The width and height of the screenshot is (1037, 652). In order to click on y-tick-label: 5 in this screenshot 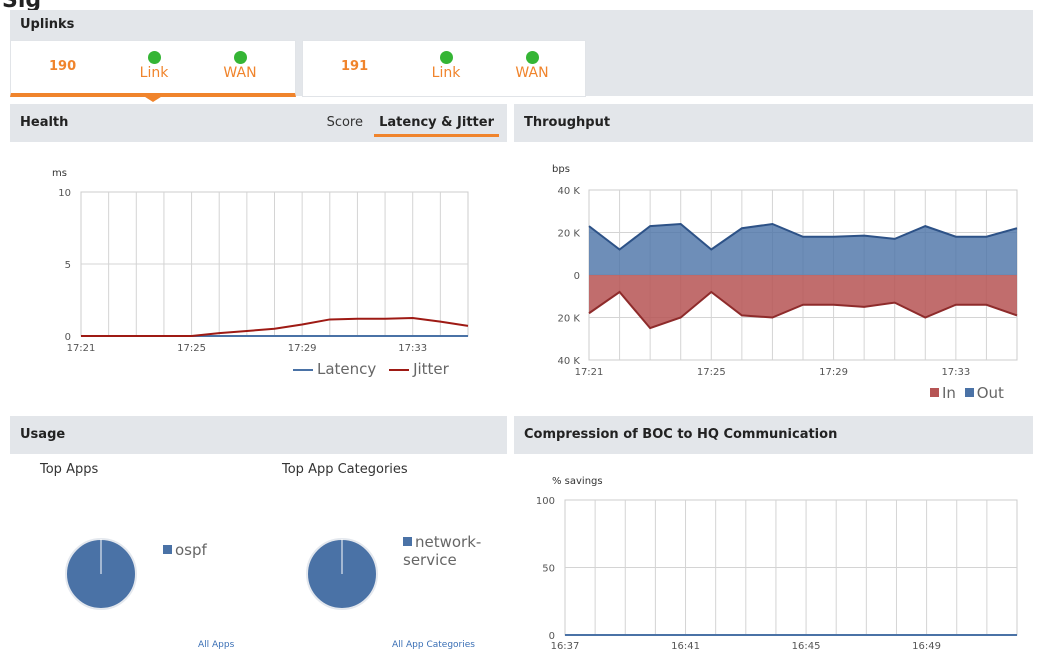, I will do `click(68, 265)`.